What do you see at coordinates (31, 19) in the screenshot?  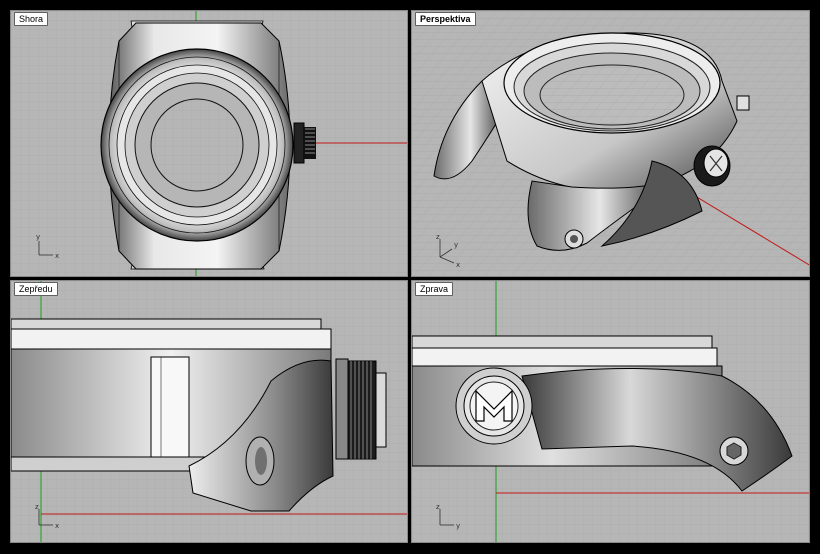 I see `viewport-label-top: Shora` at bounding box center [31, 19].